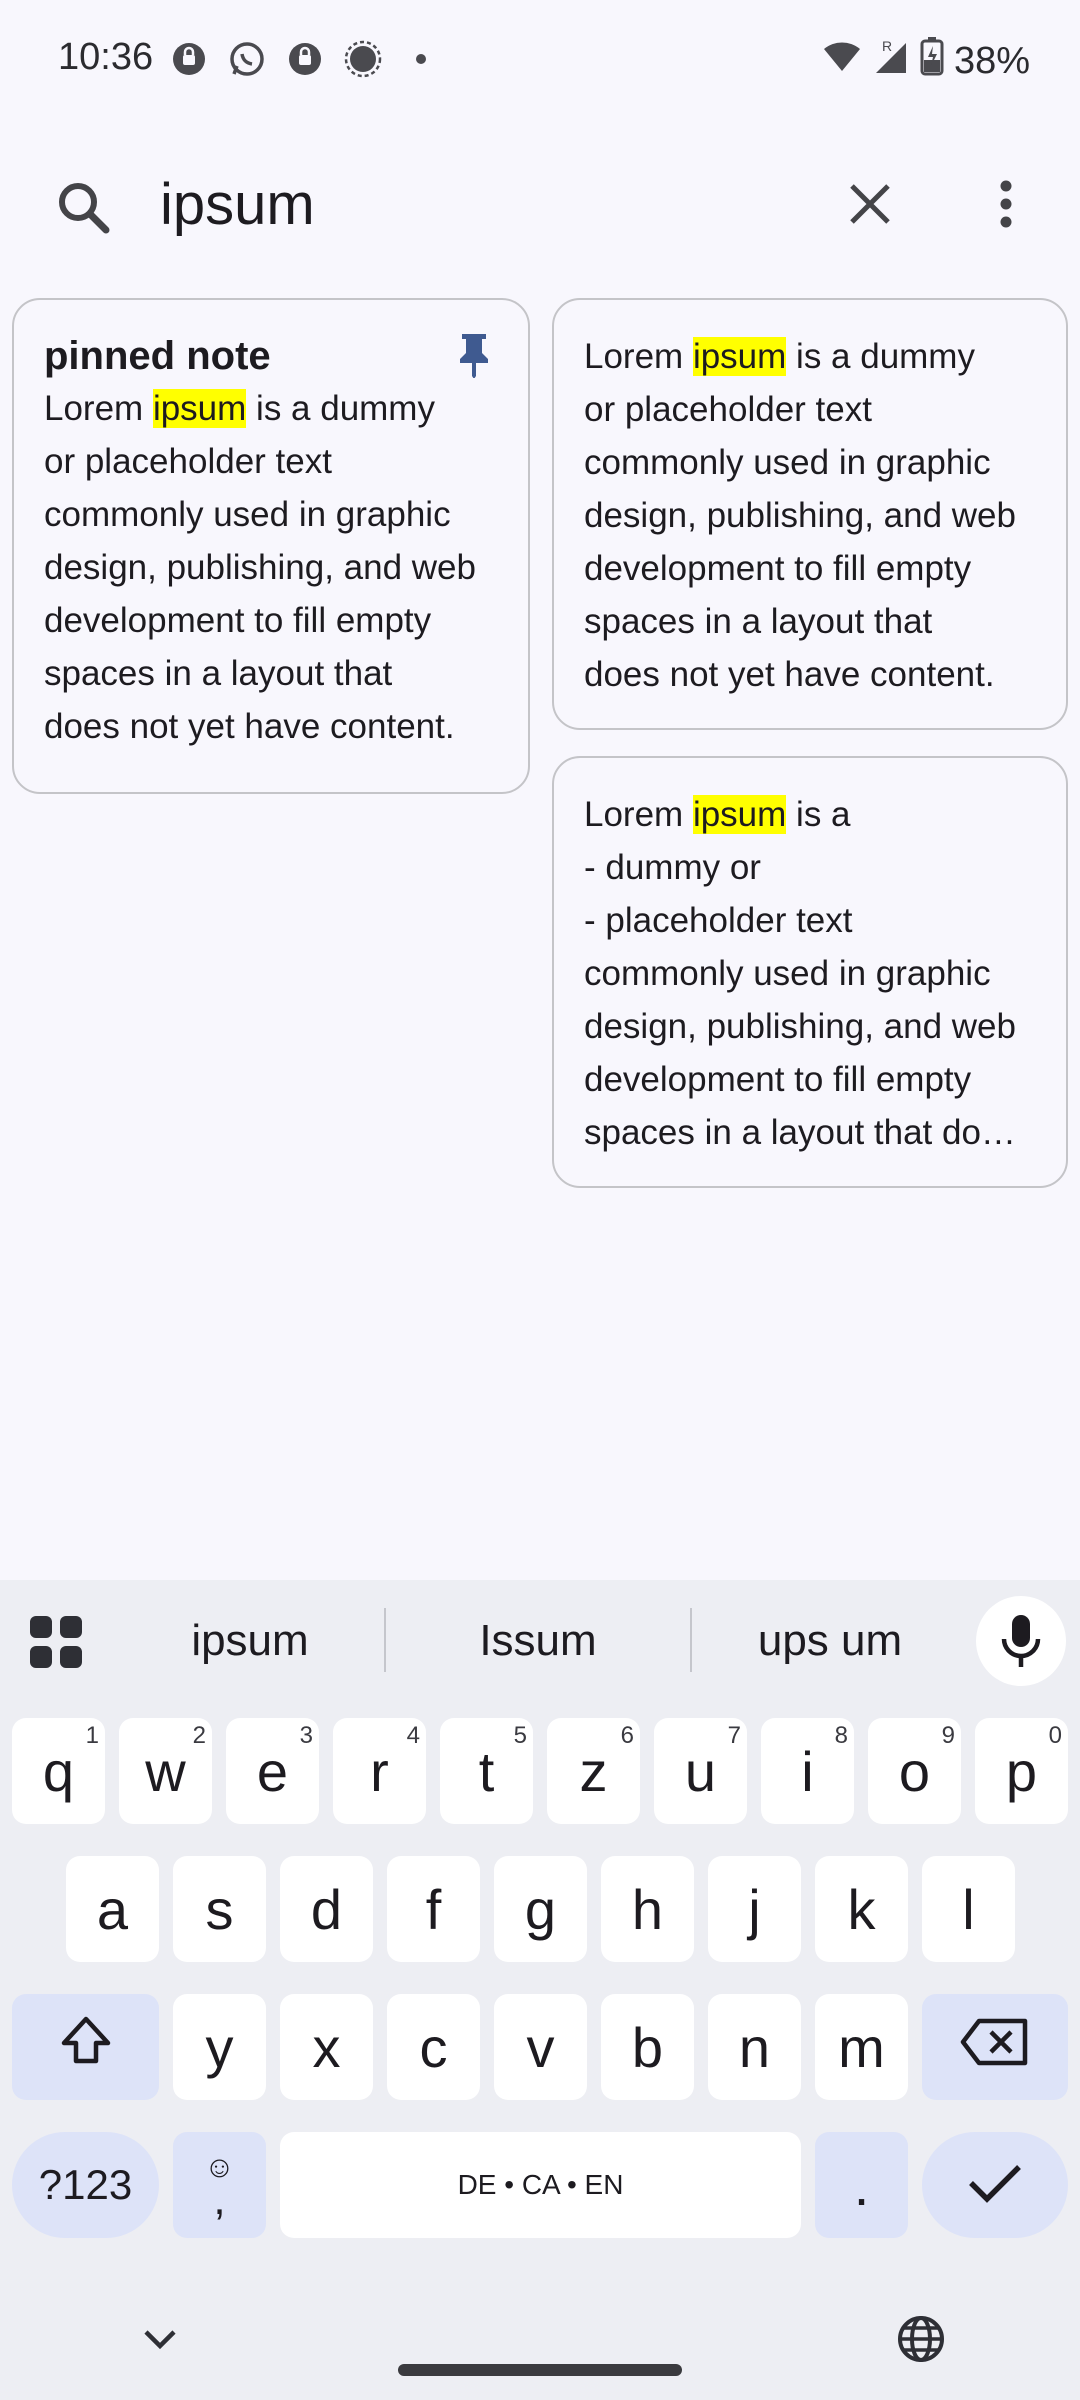 The width and height of the screenshot is (1080, 2400). Describe the element at coordinates (887, 46) in the screenshot. I see `svg-text: R` at that location.